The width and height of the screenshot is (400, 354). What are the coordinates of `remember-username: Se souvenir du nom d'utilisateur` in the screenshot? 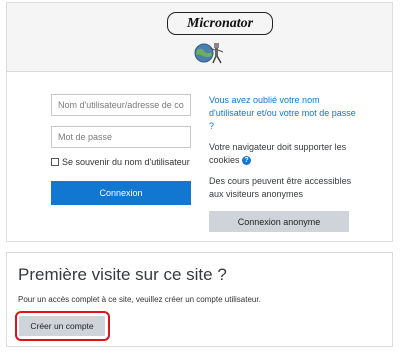 It's located at (120, 162).